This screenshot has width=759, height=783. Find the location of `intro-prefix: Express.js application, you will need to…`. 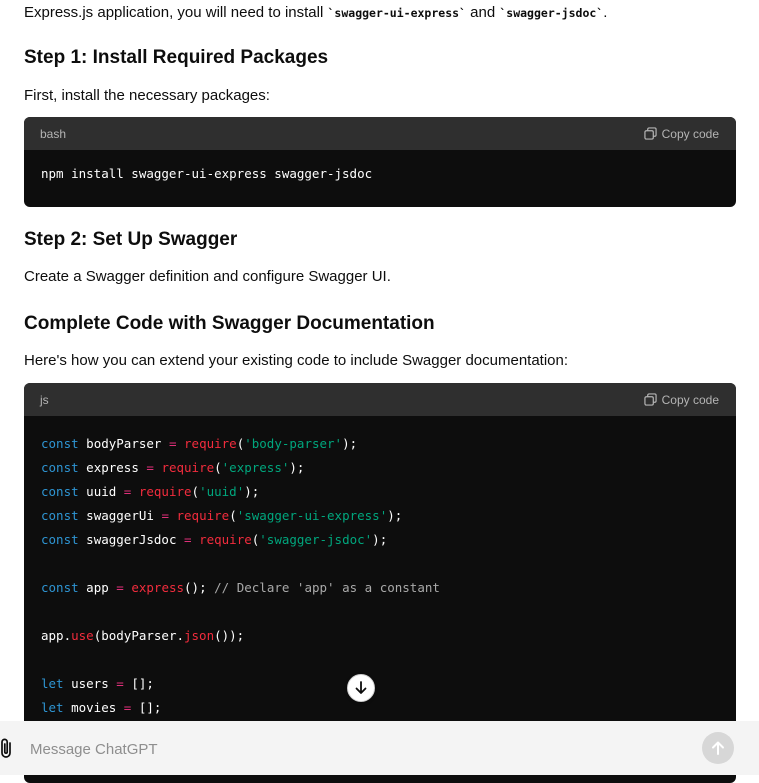

intro-prefix: Express.js application, you will need to… is located at coordinates (176, 12).